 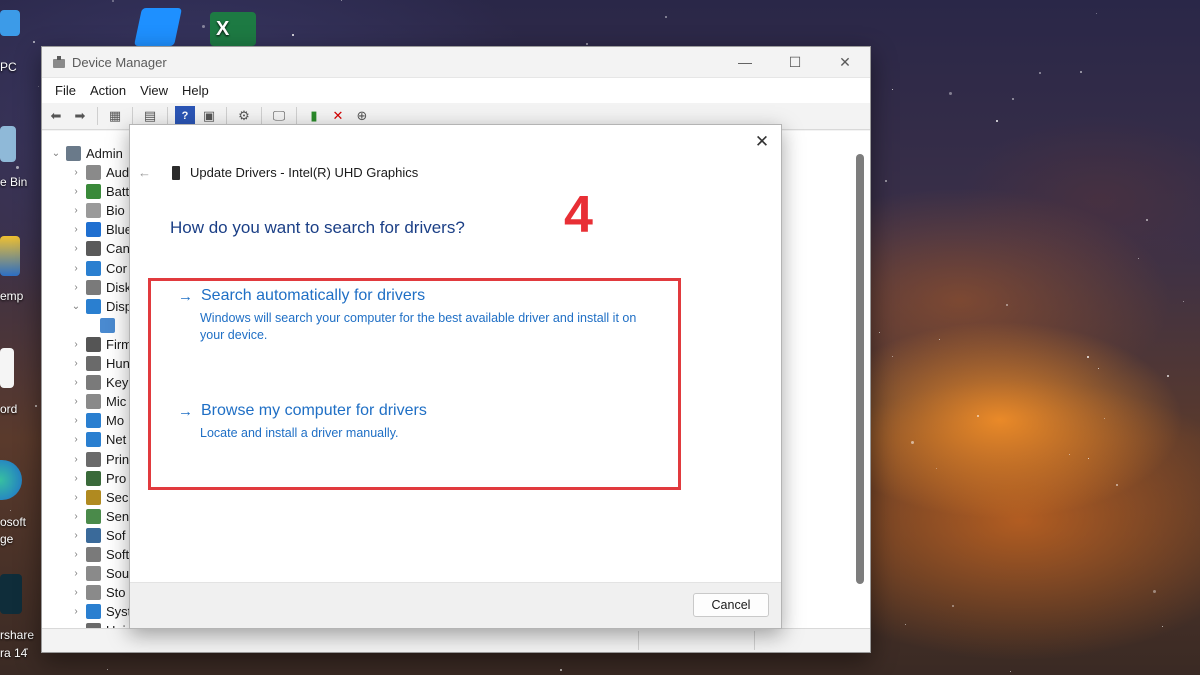 What do you see at coordinates (98, 592) in the screenshot?
I see `tree-item: › Sto` at bounding box center [98, 592].